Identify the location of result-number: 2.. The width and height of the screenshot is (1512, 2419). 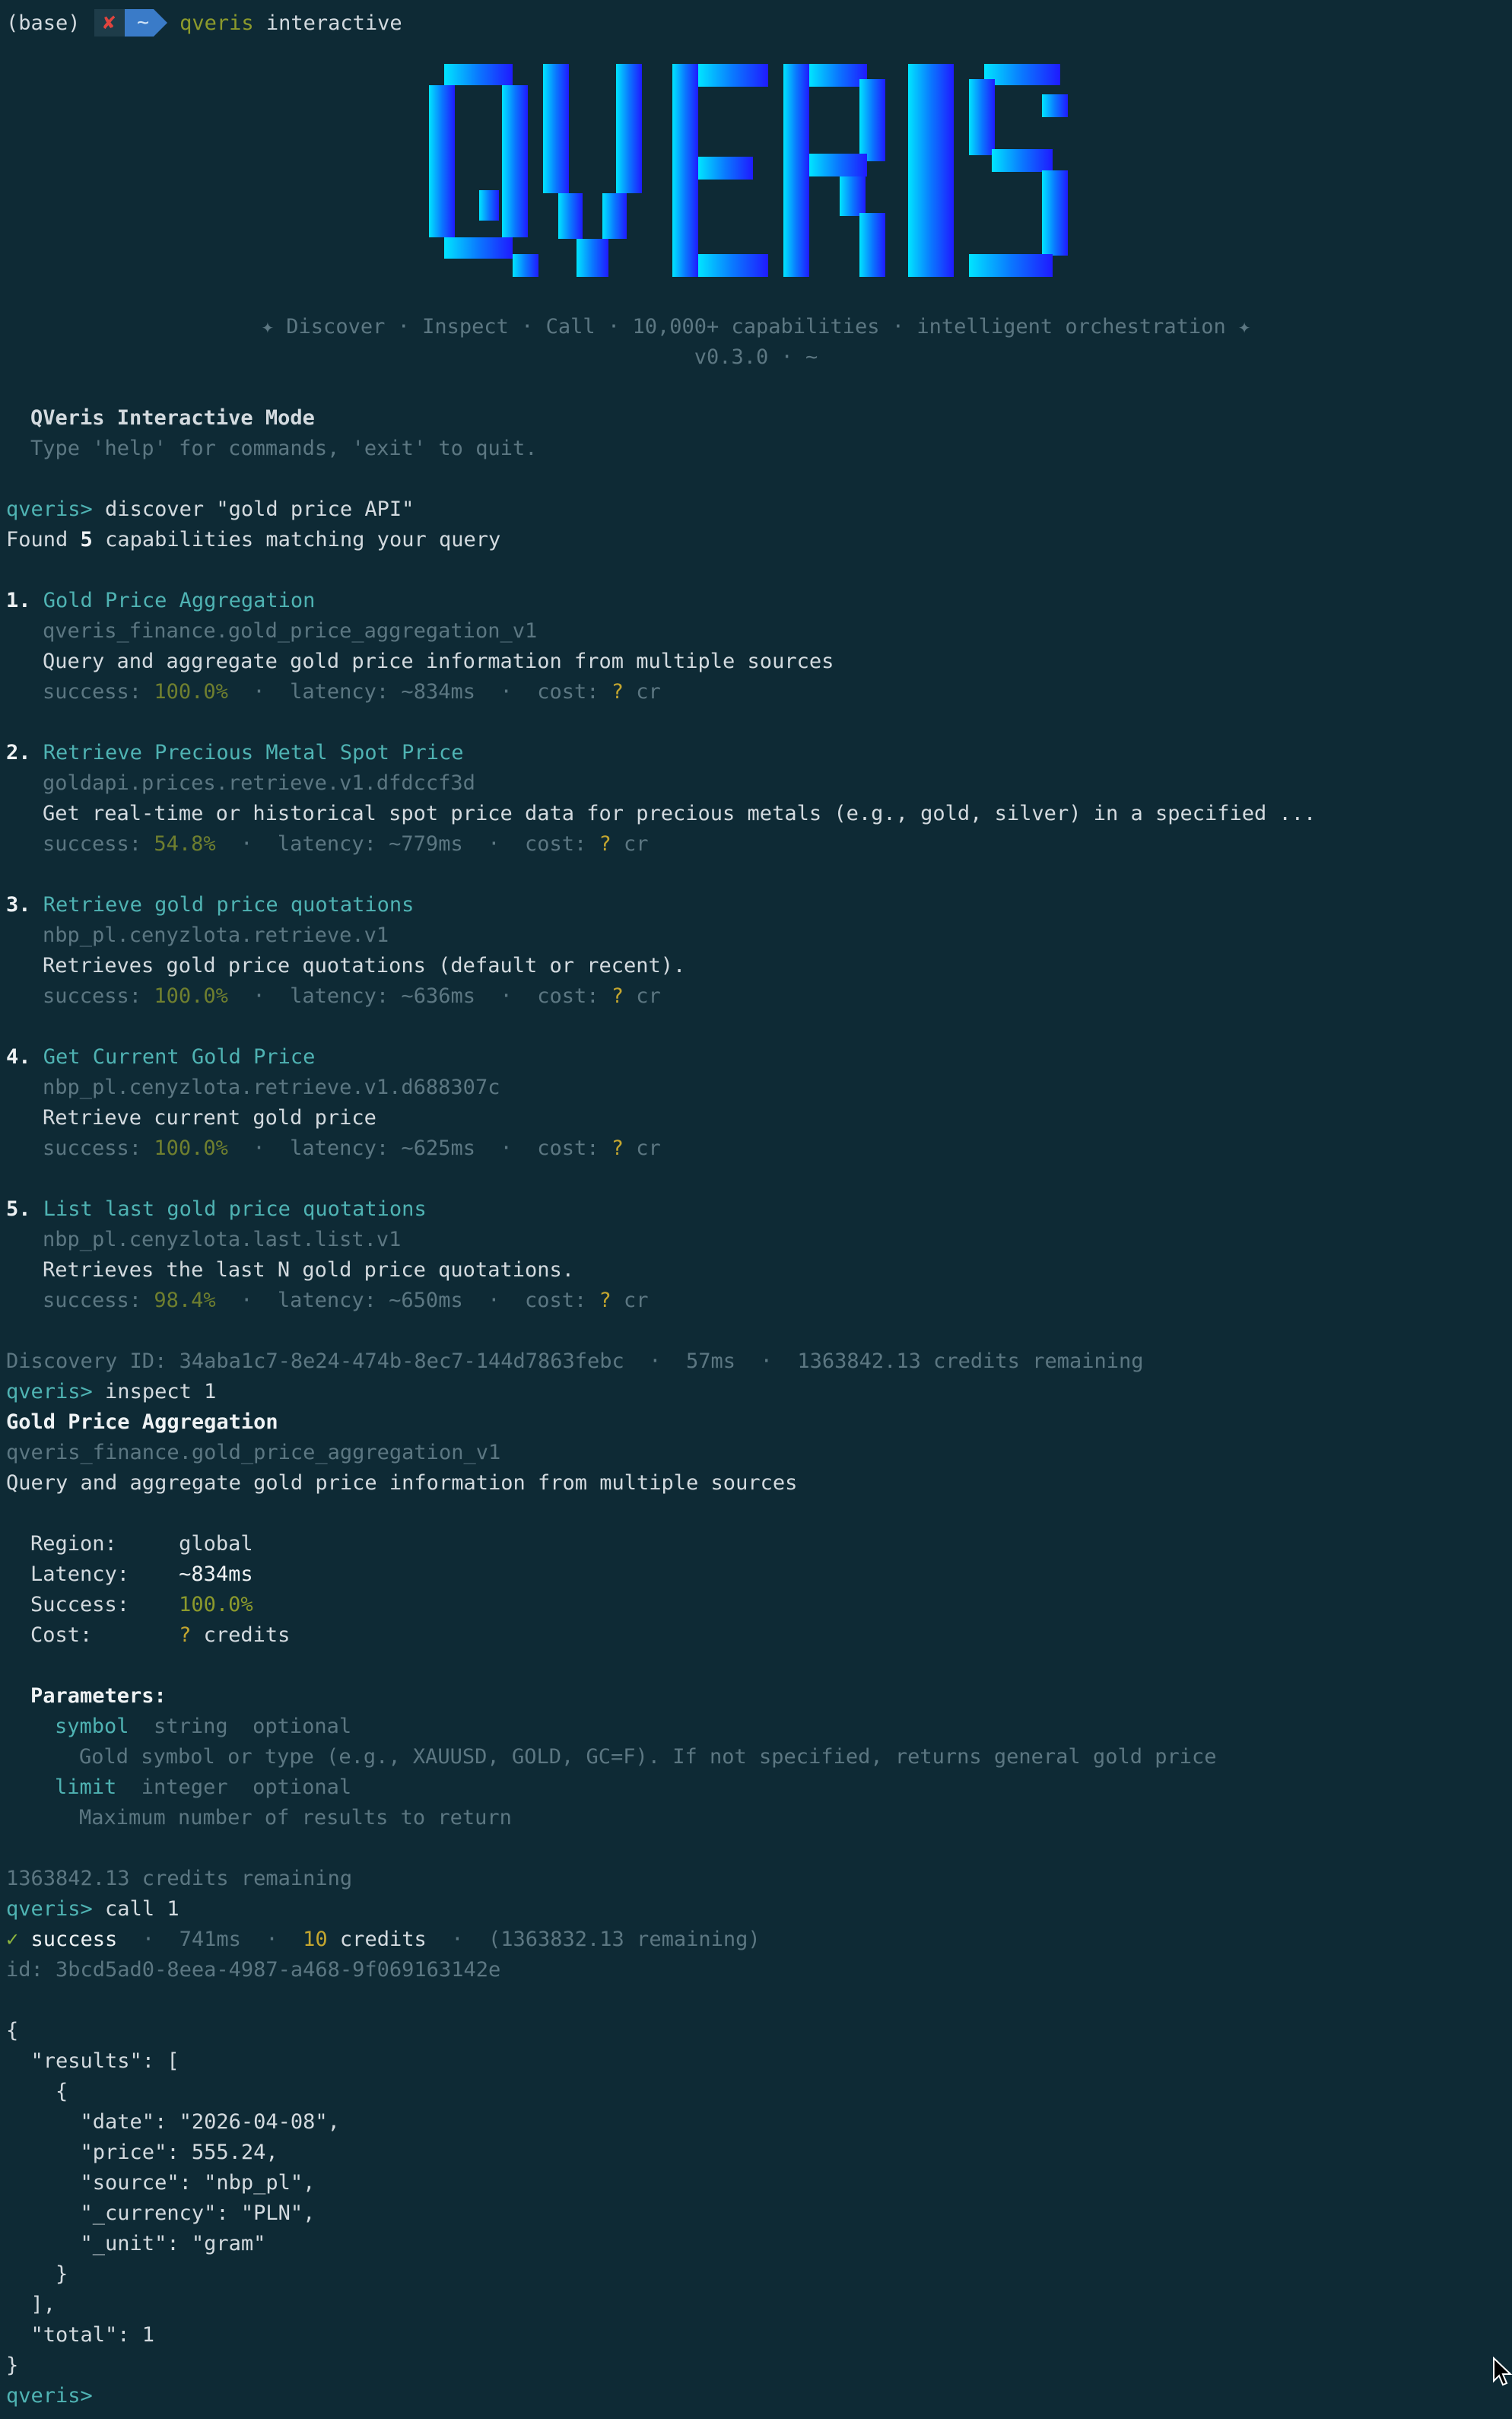
(18, 752).